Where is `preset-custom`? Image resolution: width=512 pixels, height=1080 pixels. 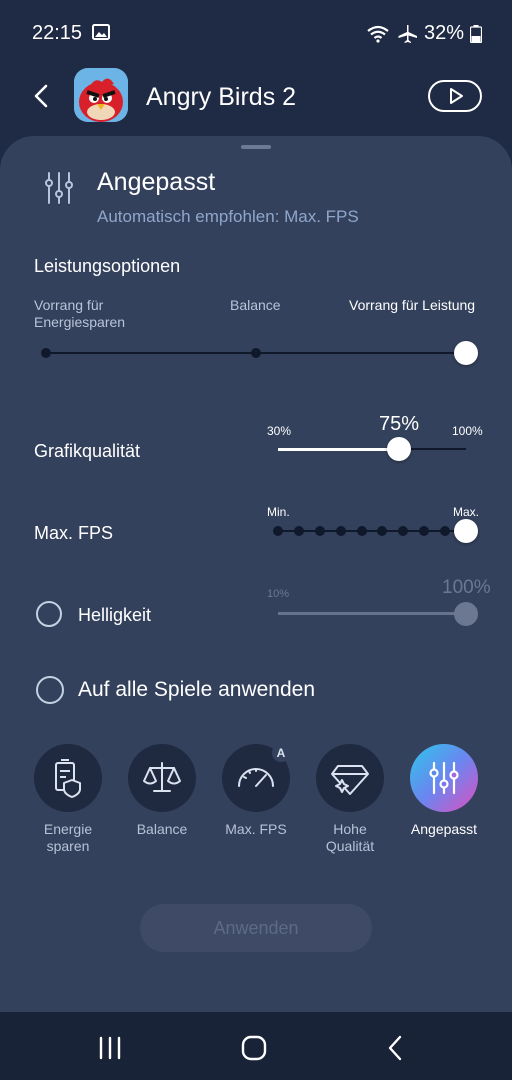 preset-custom is located at coordinates (444, 778).